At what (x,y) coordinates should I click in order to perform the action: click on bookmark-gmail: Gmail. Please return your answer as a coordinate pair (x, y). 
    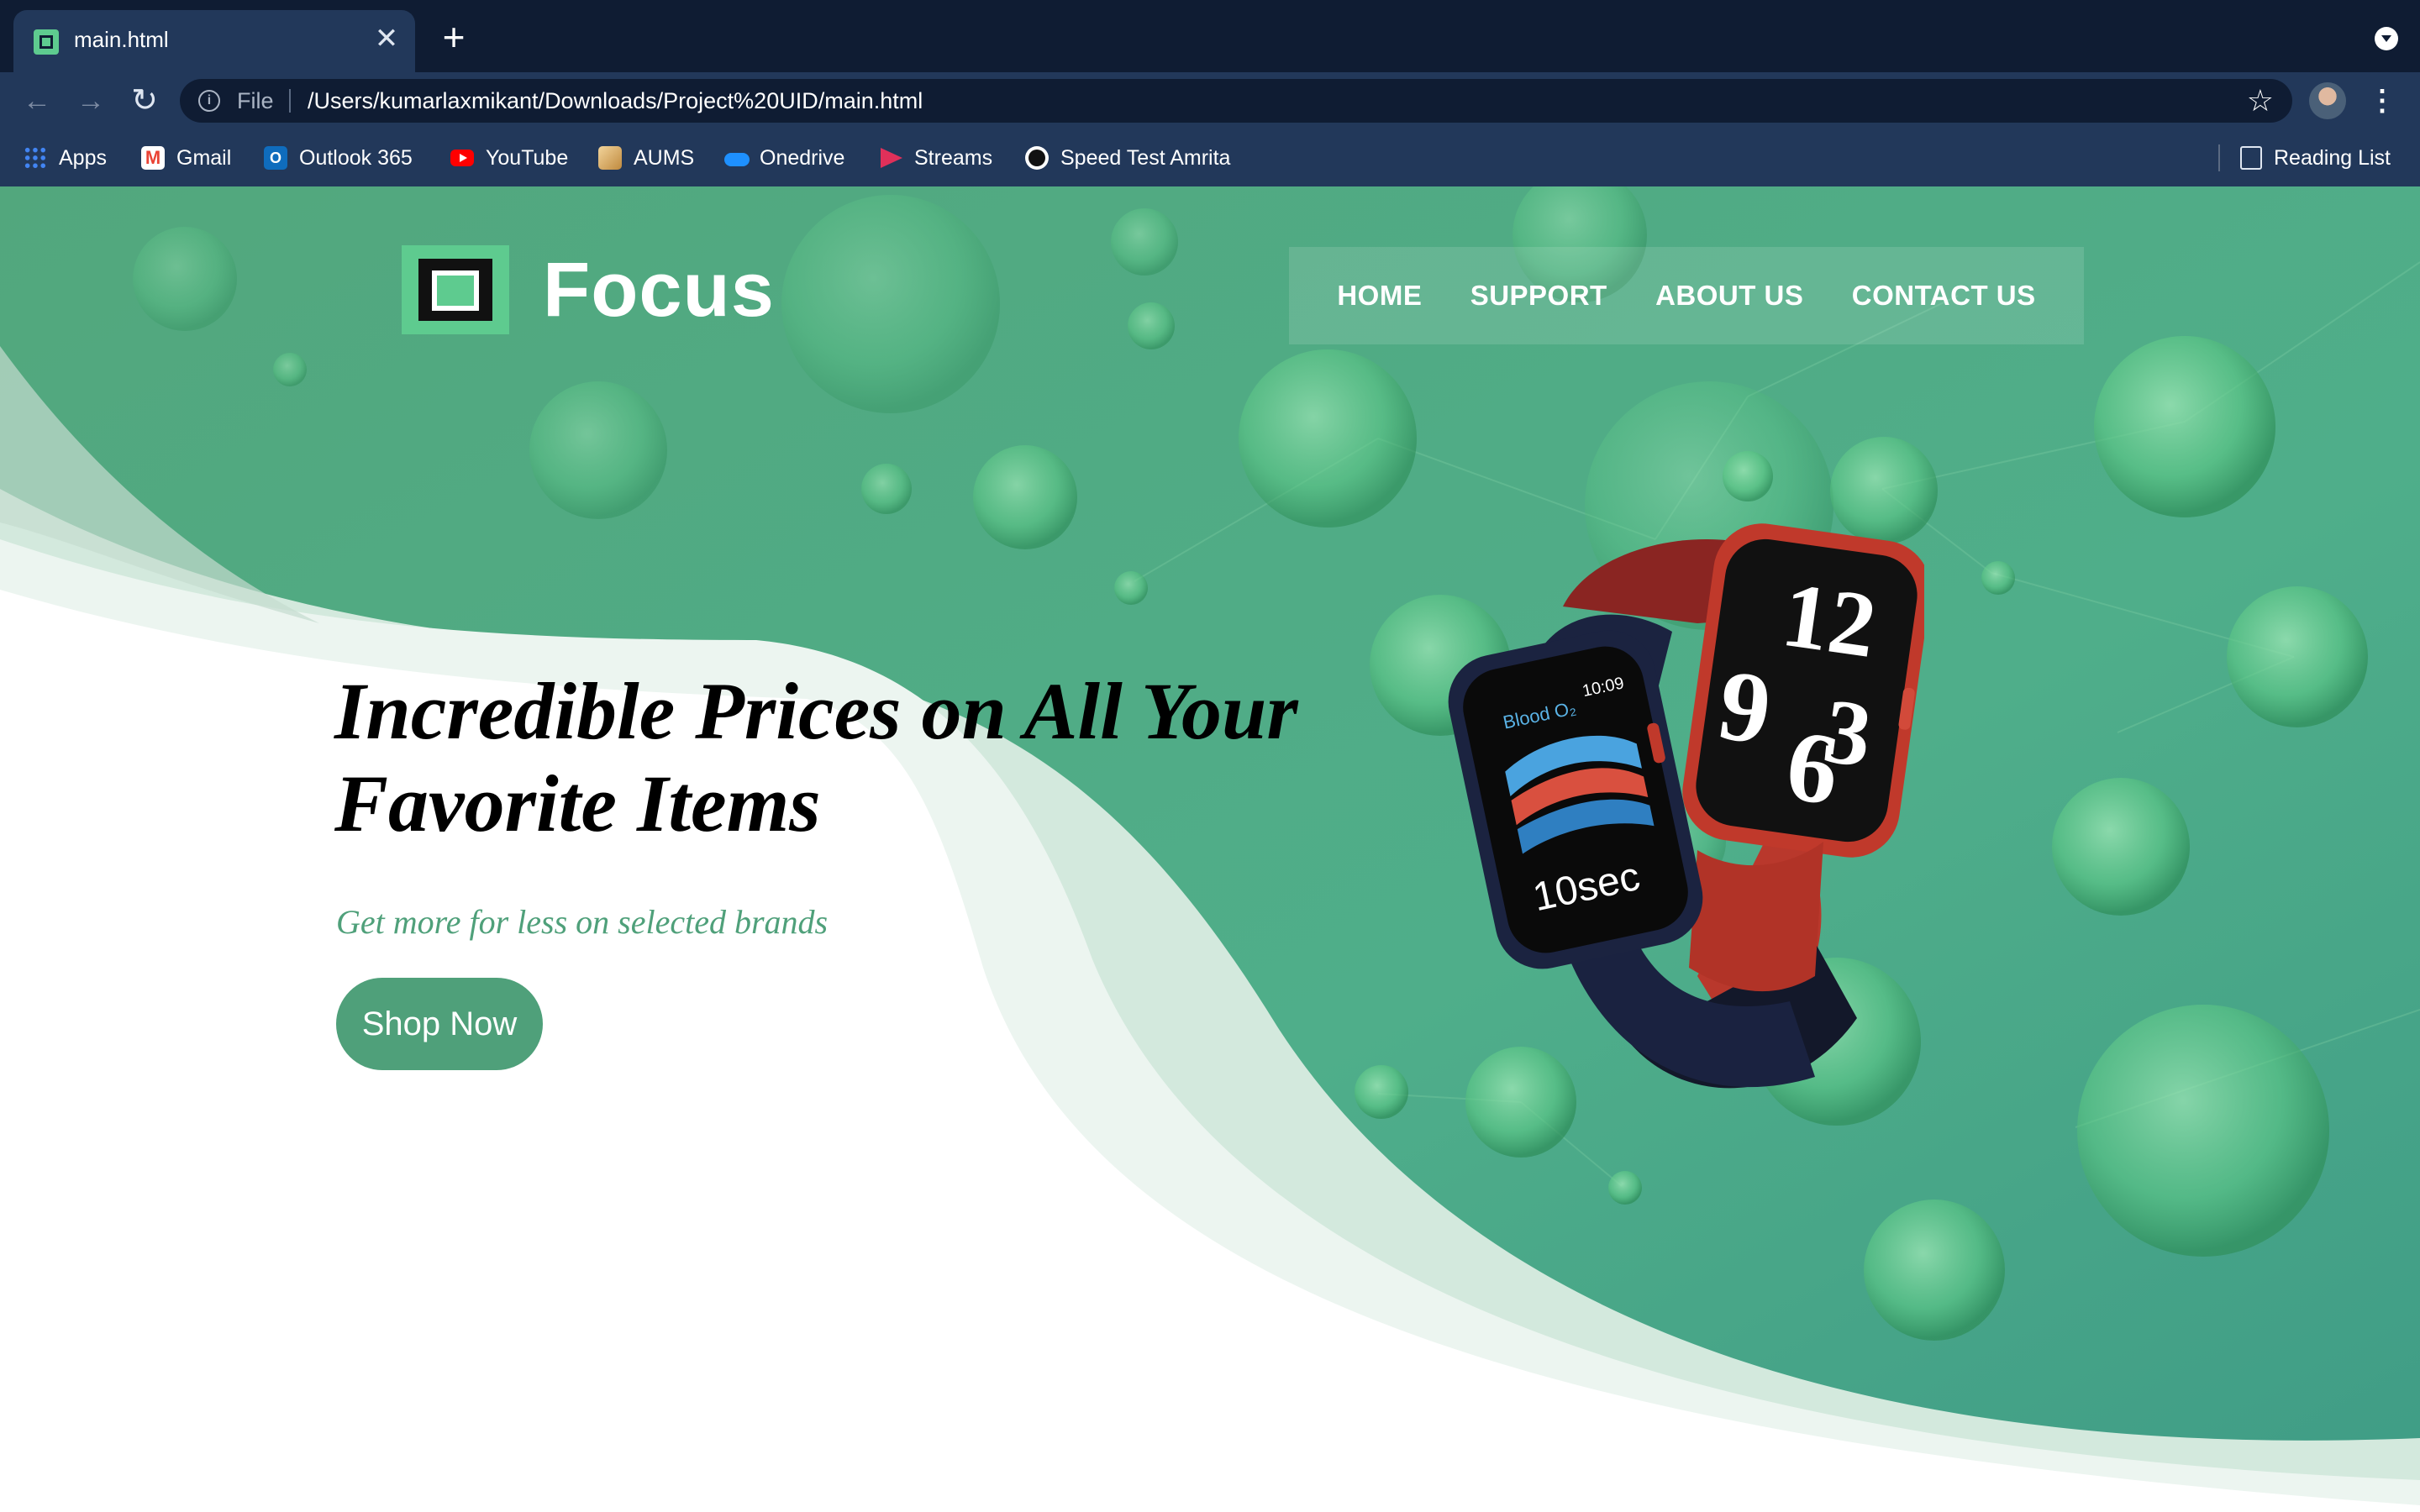
    Looking at the image, I should click on (186, 157).